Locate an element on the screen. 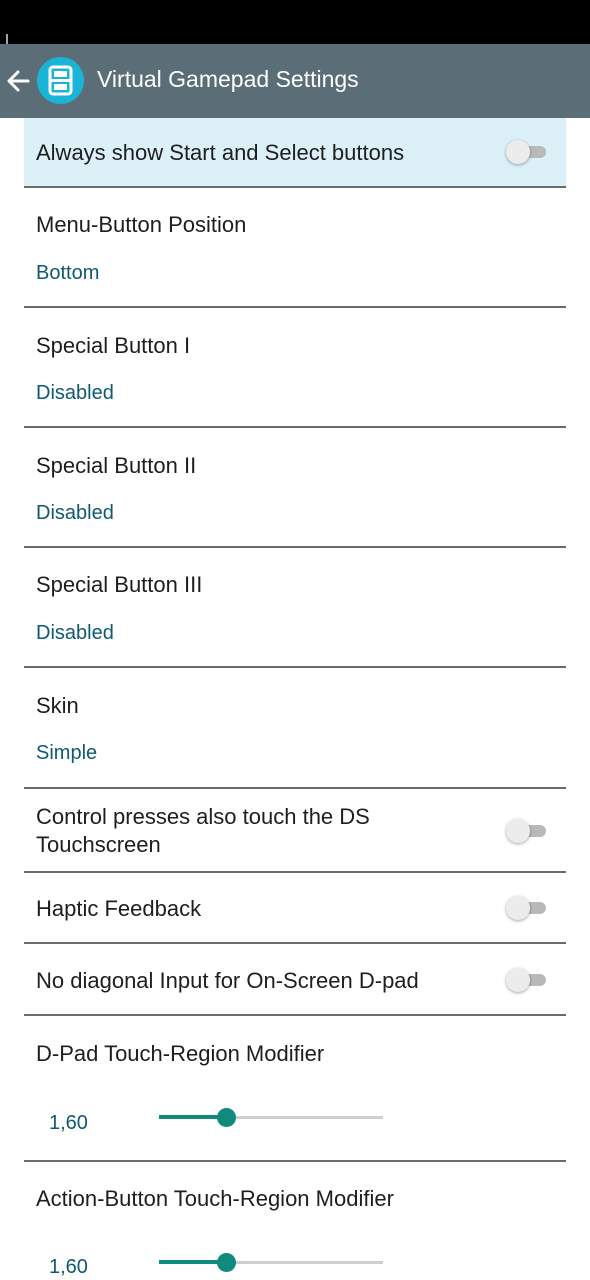  setting-value: Simple is located at coordinates (67, 753).